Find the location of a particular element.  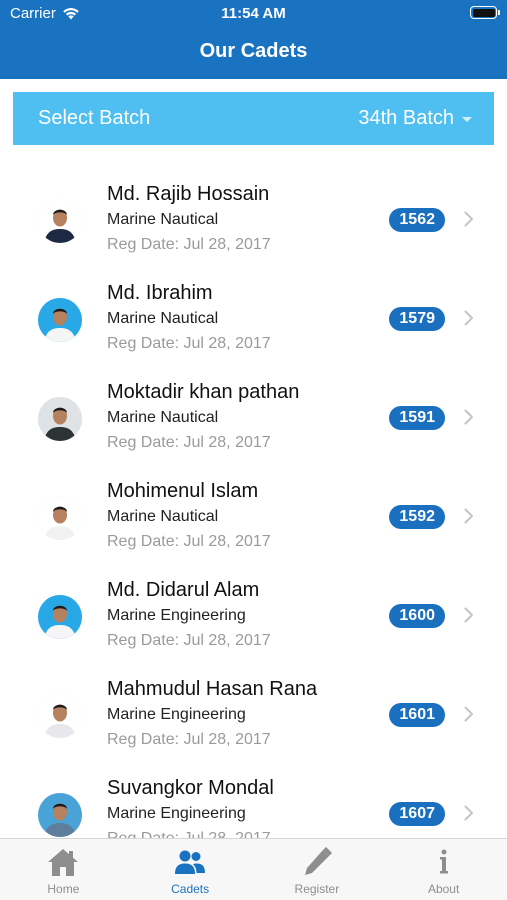

batch-dropdown: 34th Batch is located at coordinates (415, 118).